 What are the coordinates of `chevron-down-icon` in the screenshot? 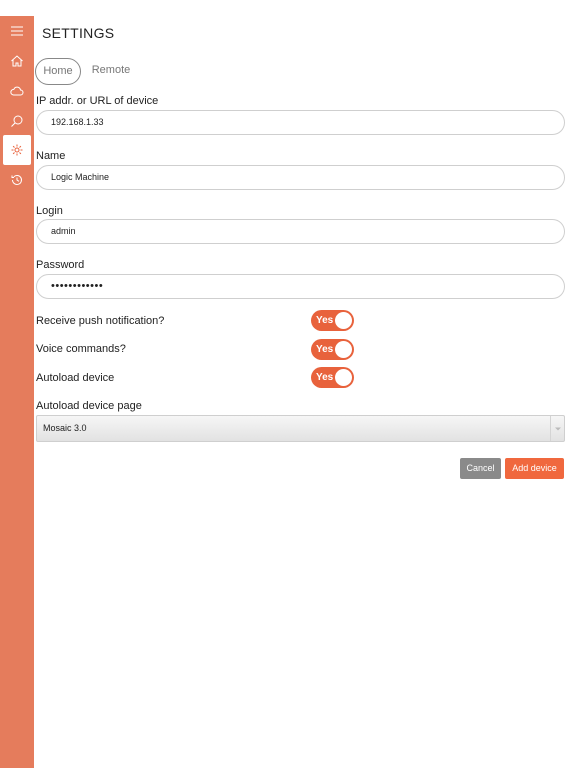 It's located at (557, 428).